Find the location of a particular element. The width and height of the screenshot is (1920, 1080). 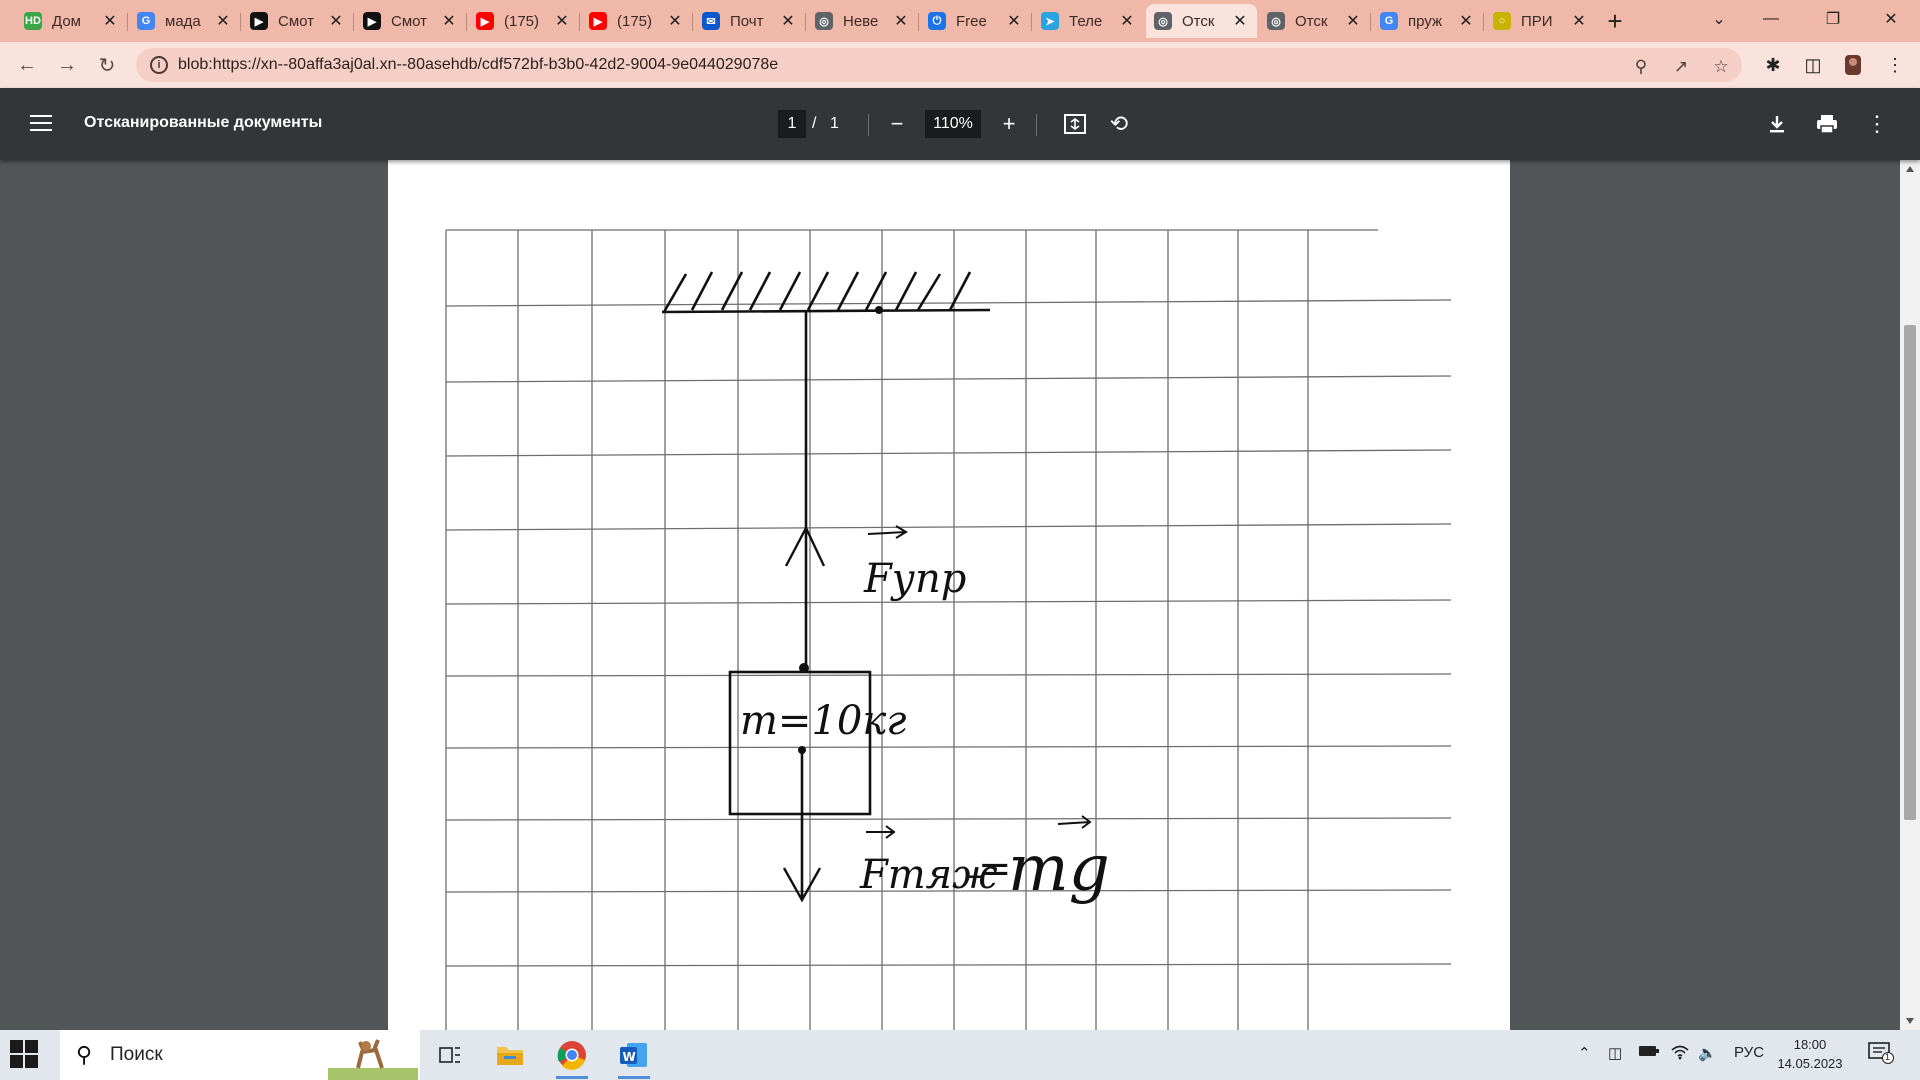

search-placeholder: Поиск is located at coordinates (136, 1055).